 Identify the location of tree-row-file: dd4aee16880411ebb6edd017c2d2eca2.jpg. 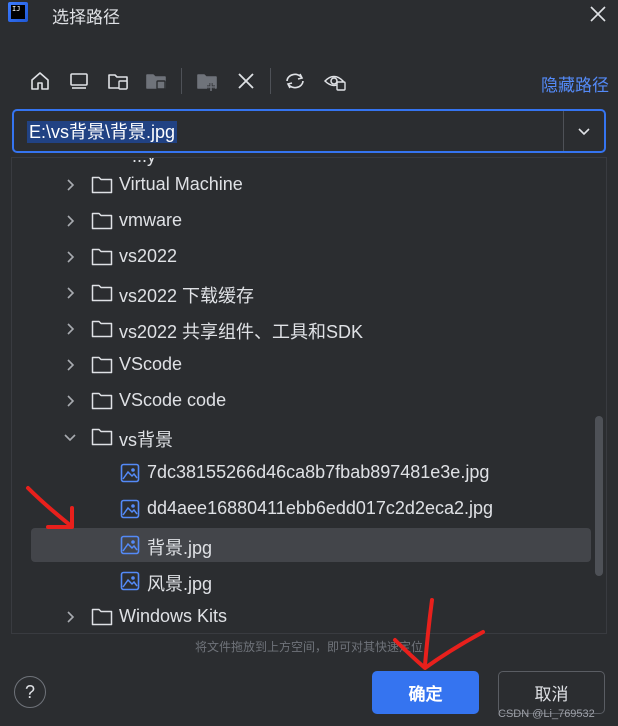
(304, 509).